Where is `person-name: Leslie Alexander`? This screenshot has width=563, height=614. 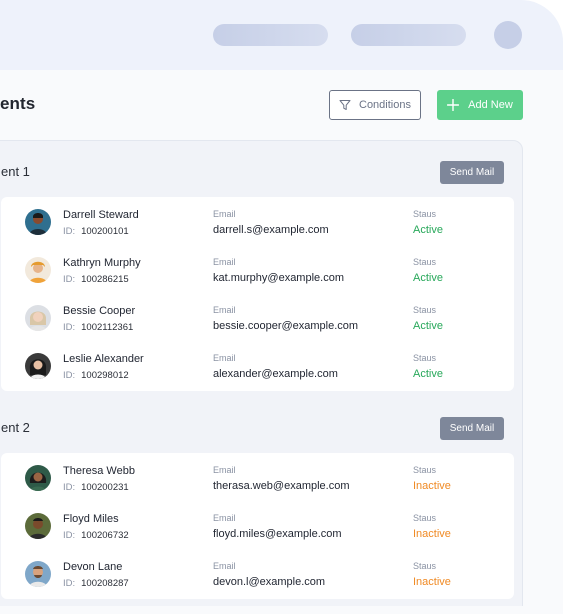
person-name: Leslie Alexander is located at coordinates (103, 359).